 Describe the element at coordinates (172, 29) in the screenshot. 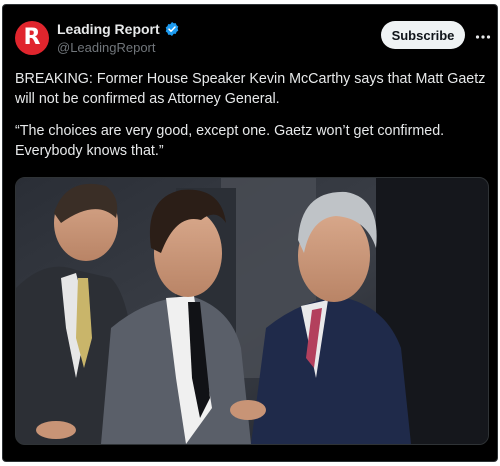

I see `verified-badge-icon` at that location.